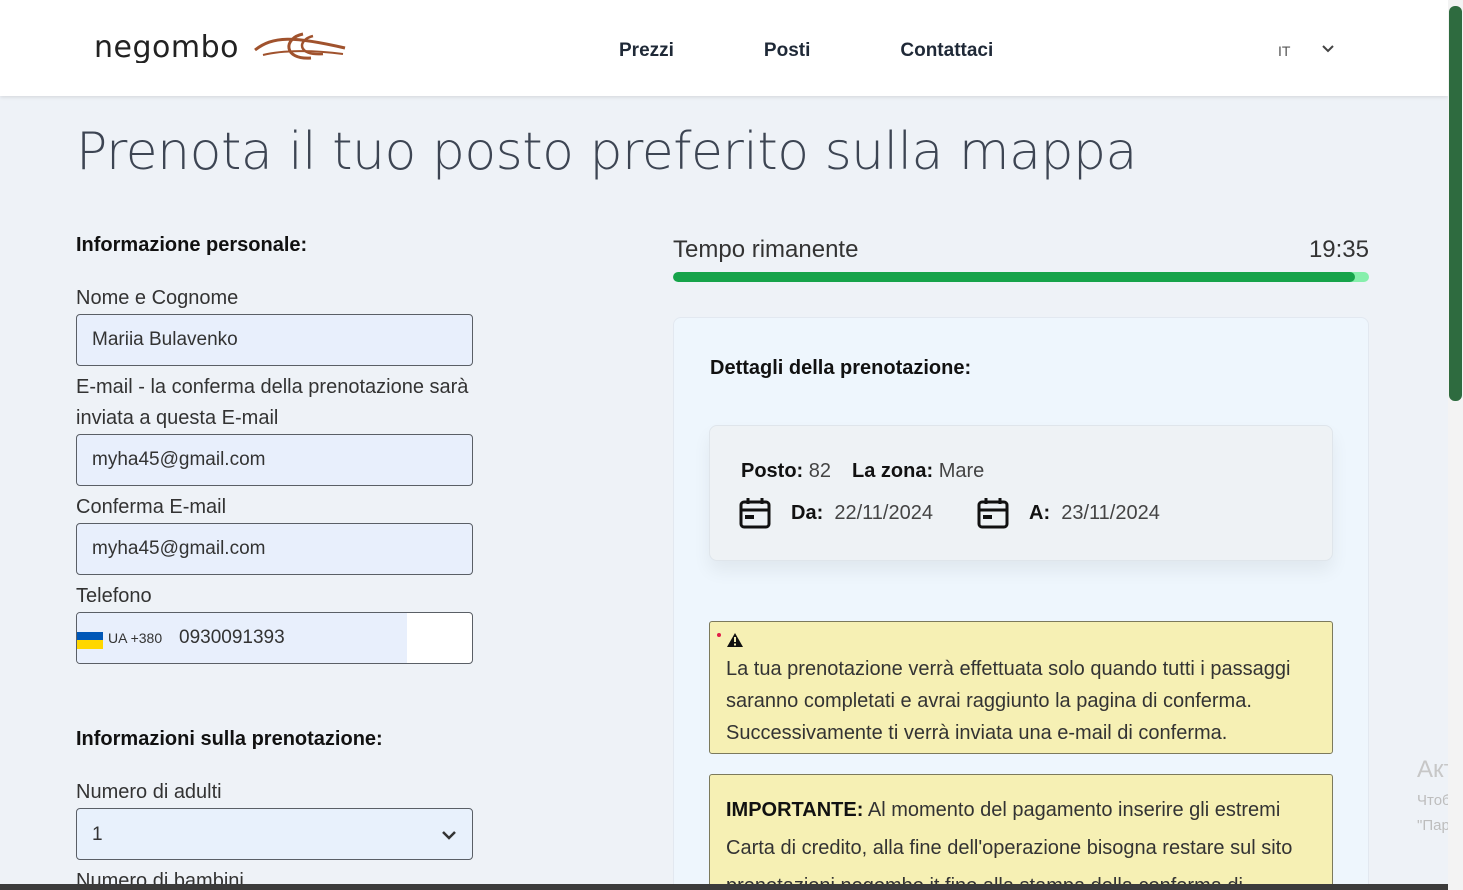 This screenshot has height=890, width=1463. What do you see at coordinates (795, 810) in the screenshot?
I see `important-label: IMPORTANTE:` at bounding box center [795, 810].